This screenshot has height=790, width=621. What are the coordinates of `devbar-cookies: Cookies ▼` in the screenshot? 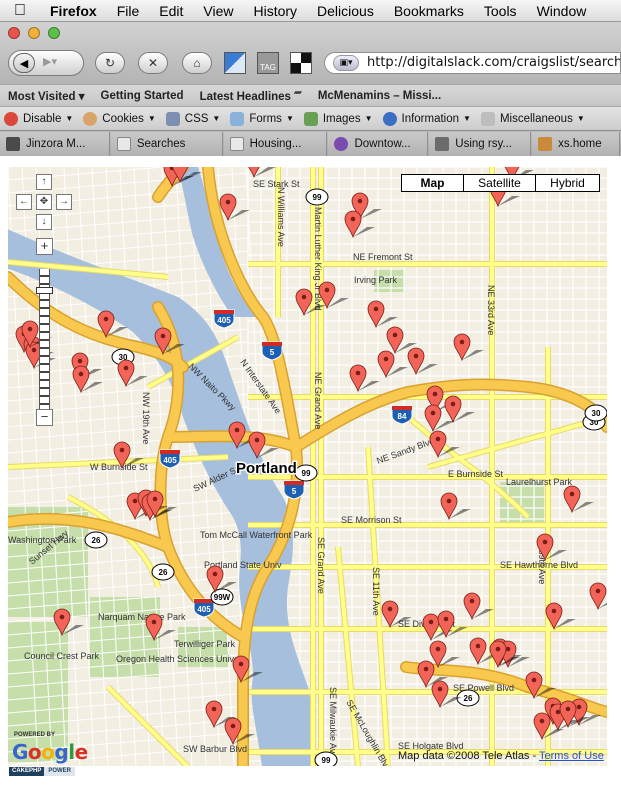 It's located at (120, 118).